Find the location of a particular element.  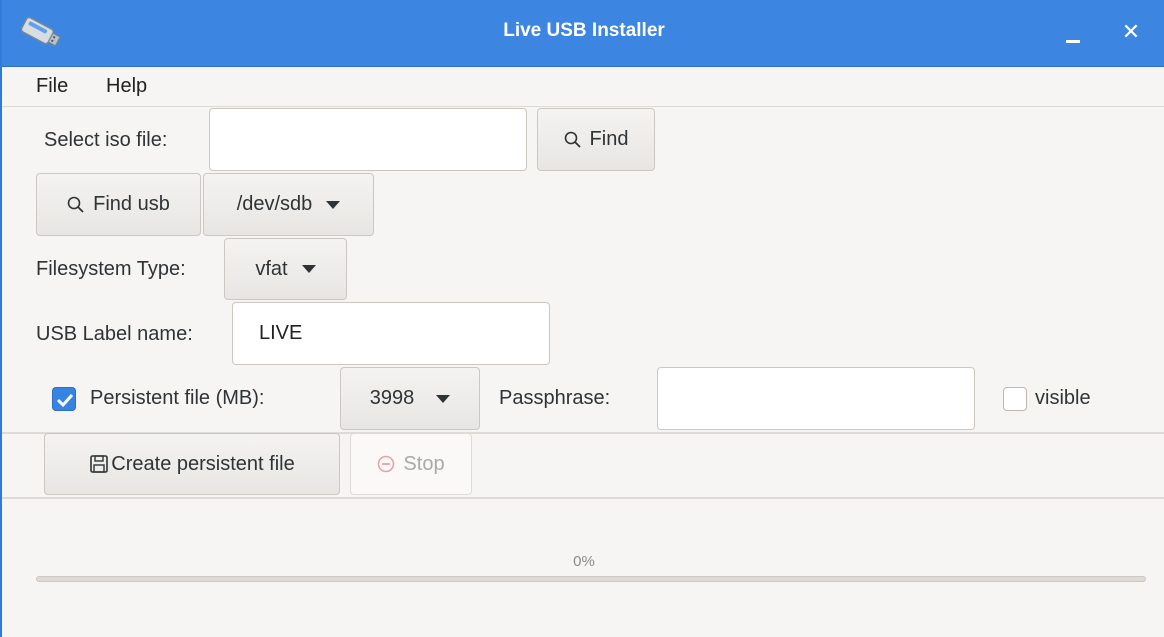

stop-icon is located at coordinates (386, 464).